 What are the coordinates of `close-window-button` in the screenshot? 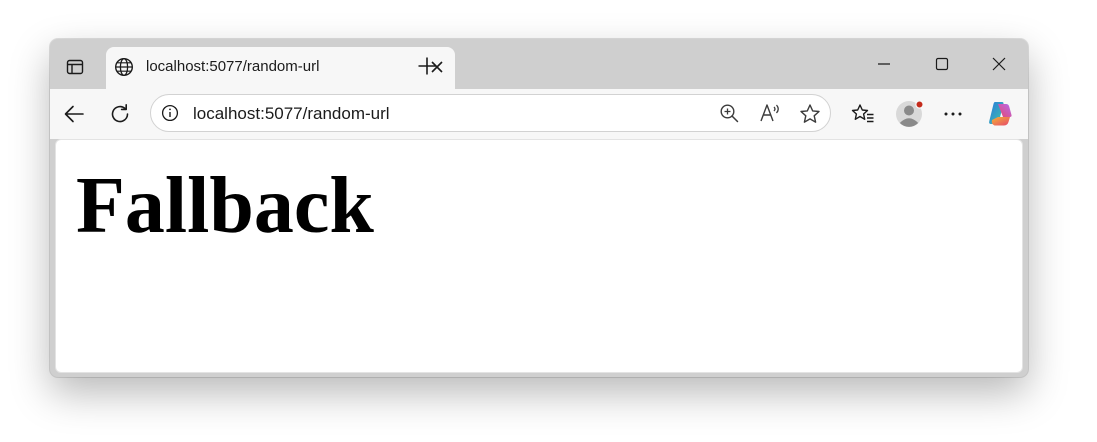 It's located at (999, 64).